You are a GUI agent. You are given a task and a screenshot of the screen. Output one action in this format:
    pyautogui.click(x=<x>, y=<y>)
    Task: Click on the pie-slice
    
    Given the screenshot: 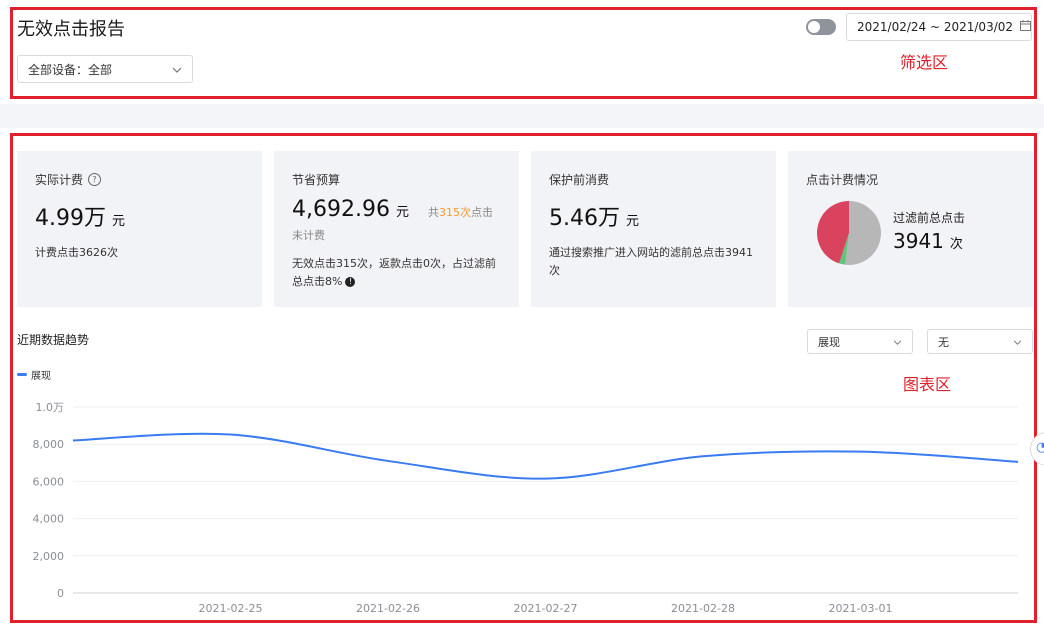 What is the action you would take?
    pyautogui.click(x=863, y=233)
    